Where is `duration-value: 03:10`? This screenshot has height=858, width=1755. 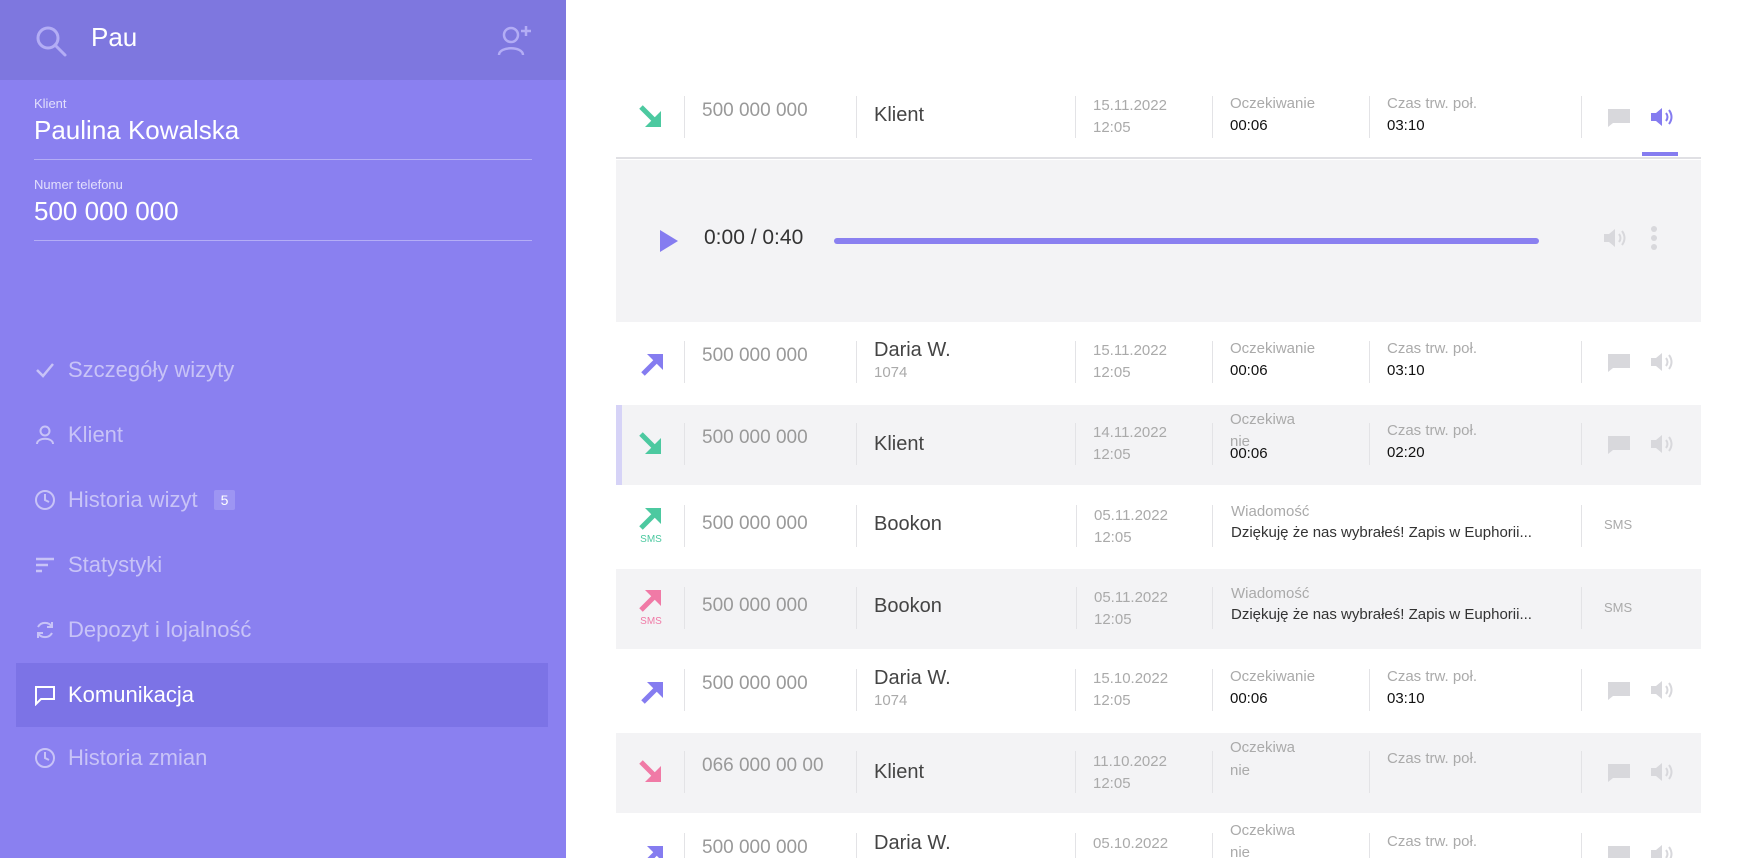
duration-value: 03:10 is located at coordinates (1406, 125).